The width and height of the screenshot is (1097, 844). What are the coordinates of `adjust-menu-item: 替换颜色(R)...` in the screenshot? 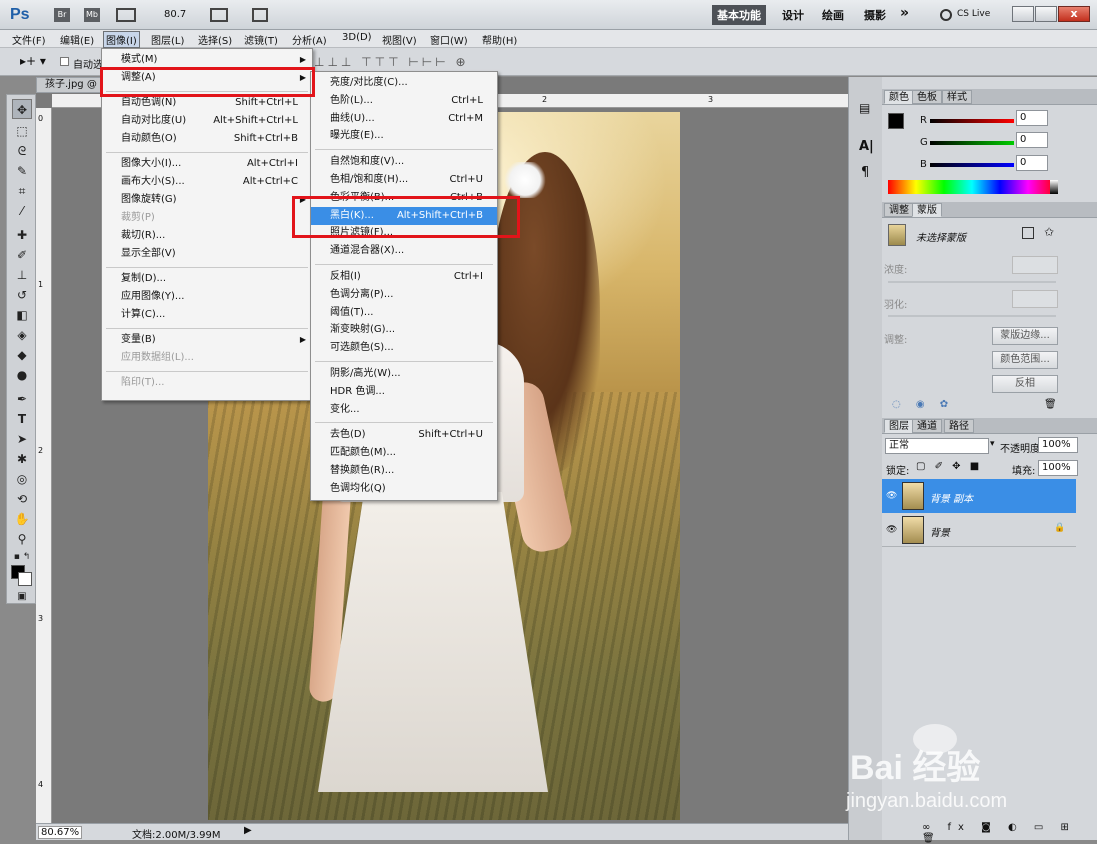 It's located at (404, 471).